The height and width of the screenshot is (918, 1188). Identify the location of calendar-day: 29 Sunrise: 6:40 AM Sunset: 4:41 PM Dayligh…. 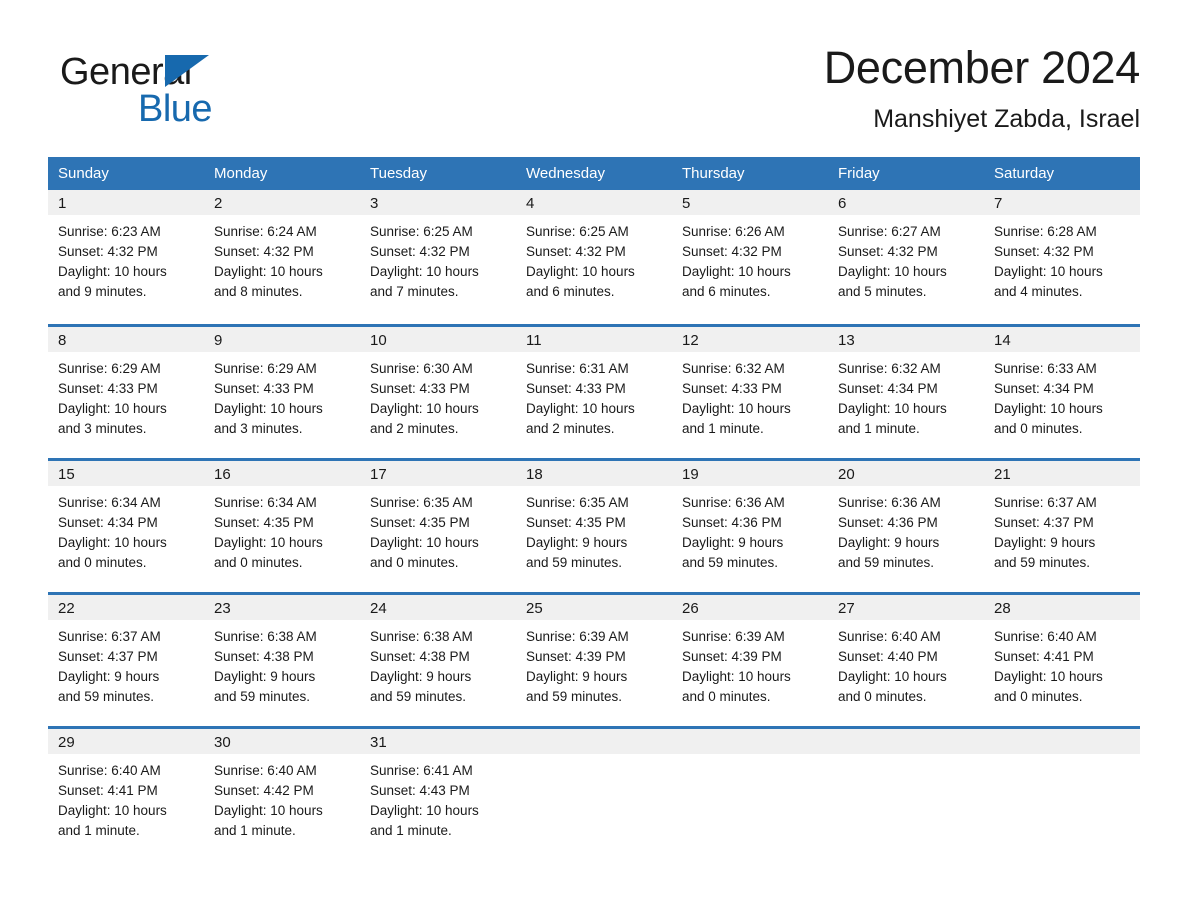
(126, 793).